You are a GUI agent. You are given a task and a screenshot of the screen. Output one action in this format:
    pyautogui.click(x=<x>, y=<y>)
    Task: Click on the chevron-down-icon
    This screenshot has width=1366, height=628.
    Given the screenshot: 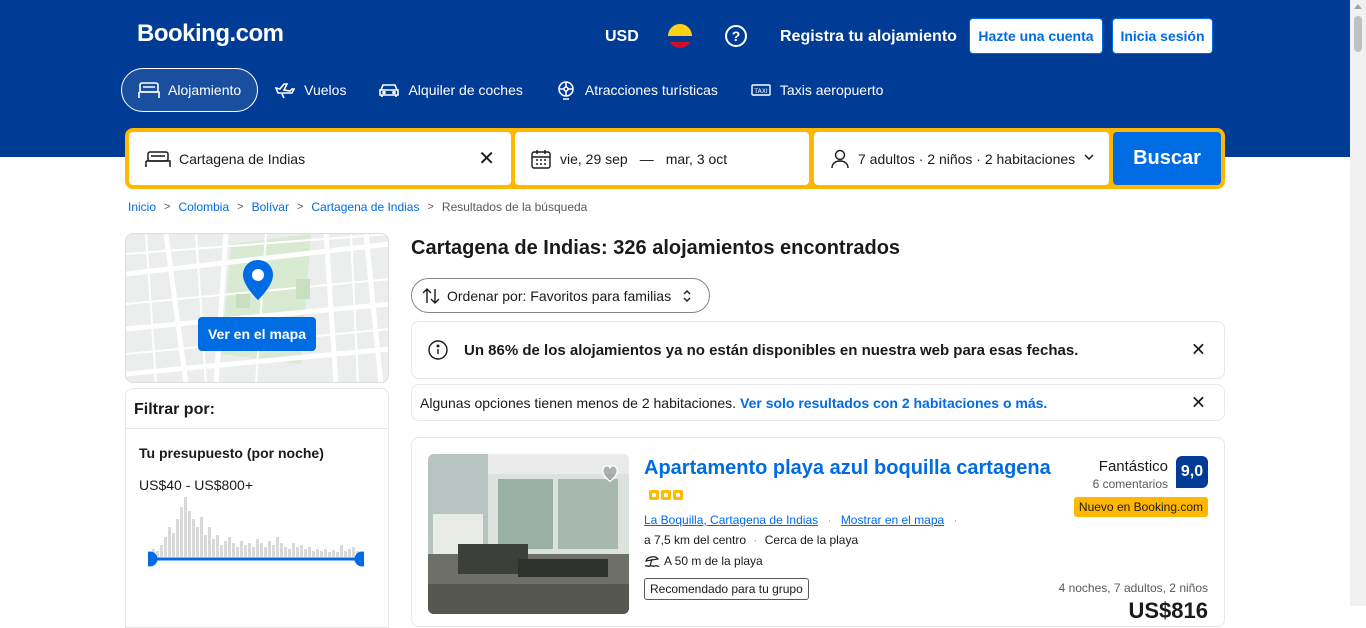 What is the action you would take?
    pyautogui.click(x=1089, y=158)
    